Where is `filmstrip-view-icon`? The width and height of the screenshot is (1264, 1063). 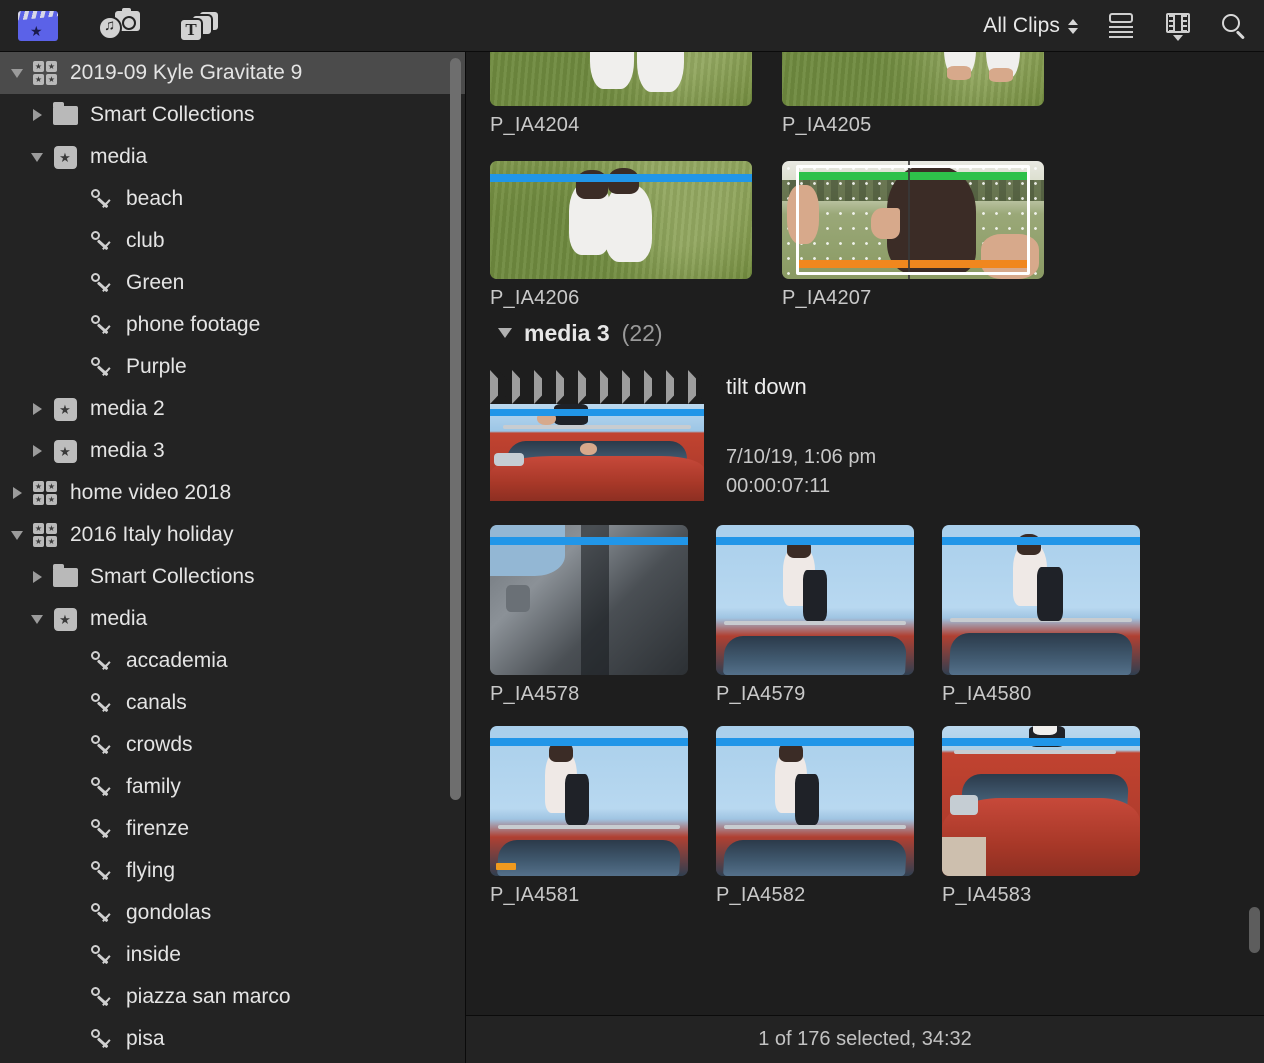
filmstrip-view-icon is located at coordinates (1178, 26).